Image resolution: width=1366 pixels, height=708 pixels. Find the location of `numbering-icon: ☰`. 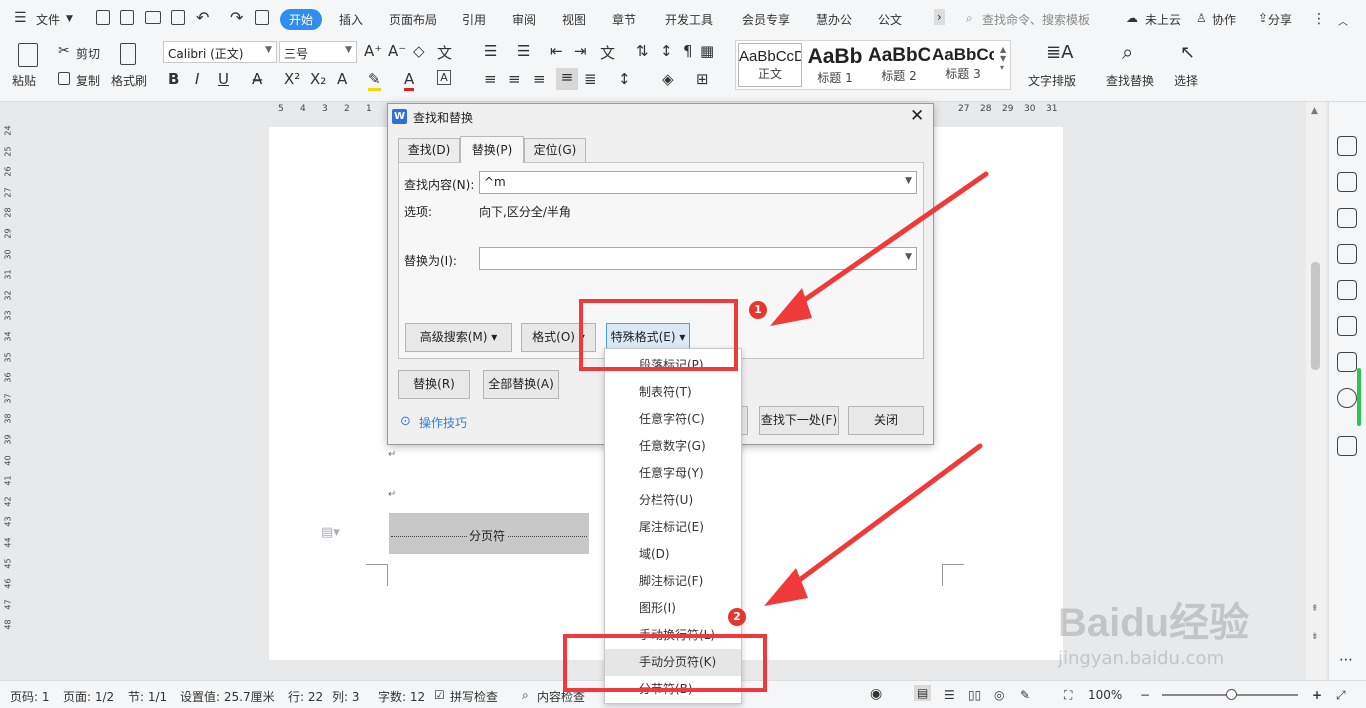

numbering-icon: ☰ is located at coordinates (523, 51).